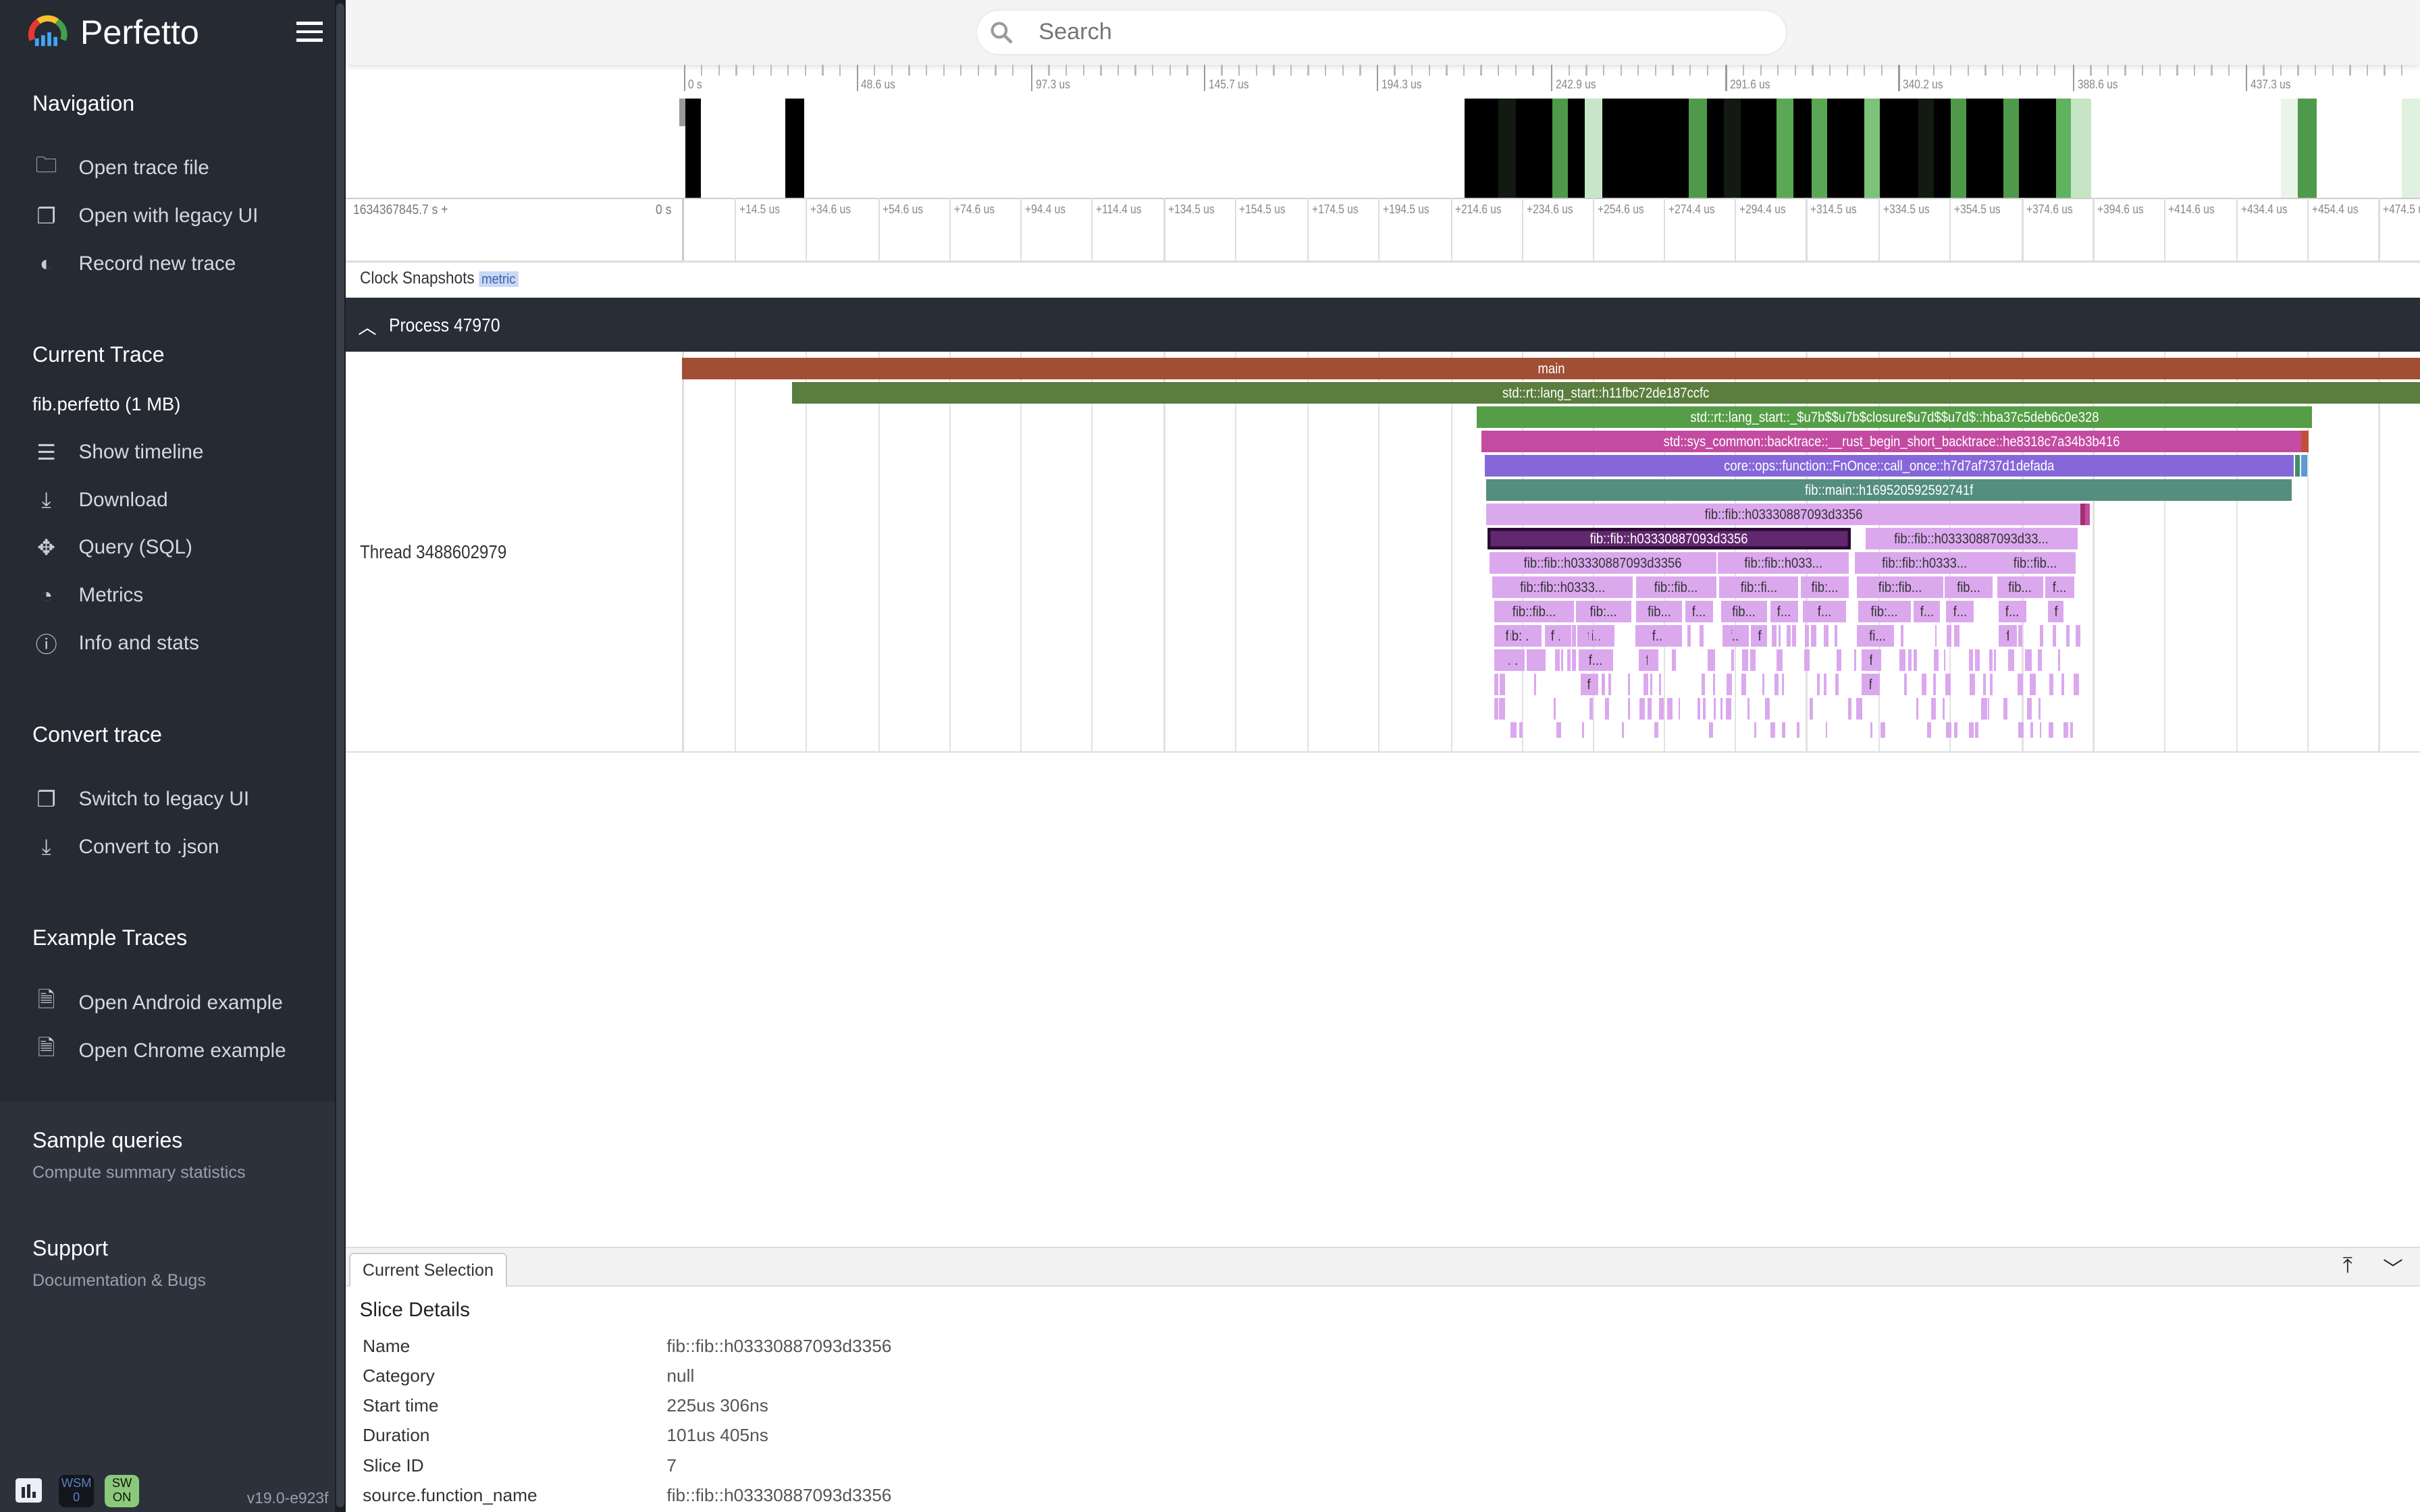 Image resolution: width=2420 pixels, height=1512 pixels. What do you see at coordinates (309, 31) in the screenshot?
I see `menu-icon` at bounding box center [309, 31].